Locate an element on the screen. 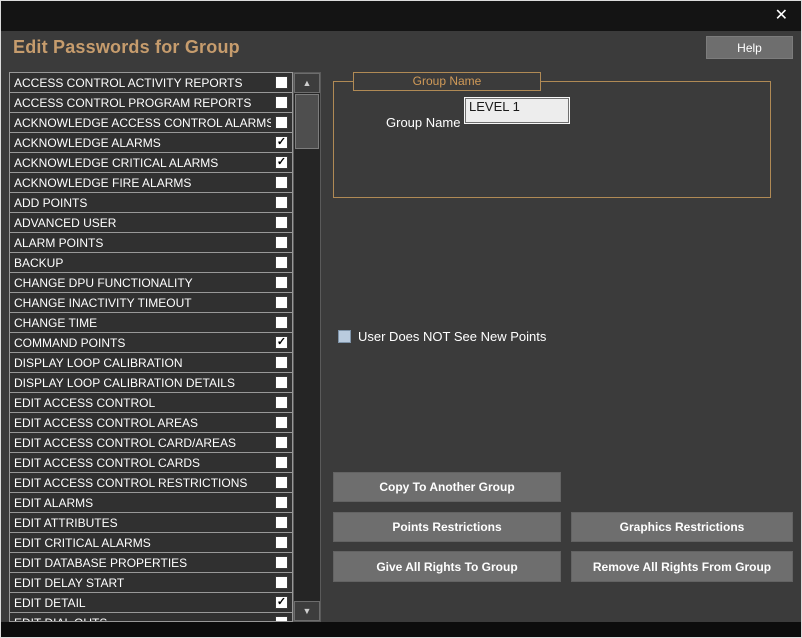 The width and height of the screenshot is (802, 638). list-item: EDIT DELAY START is located at coordinates (151, 583).